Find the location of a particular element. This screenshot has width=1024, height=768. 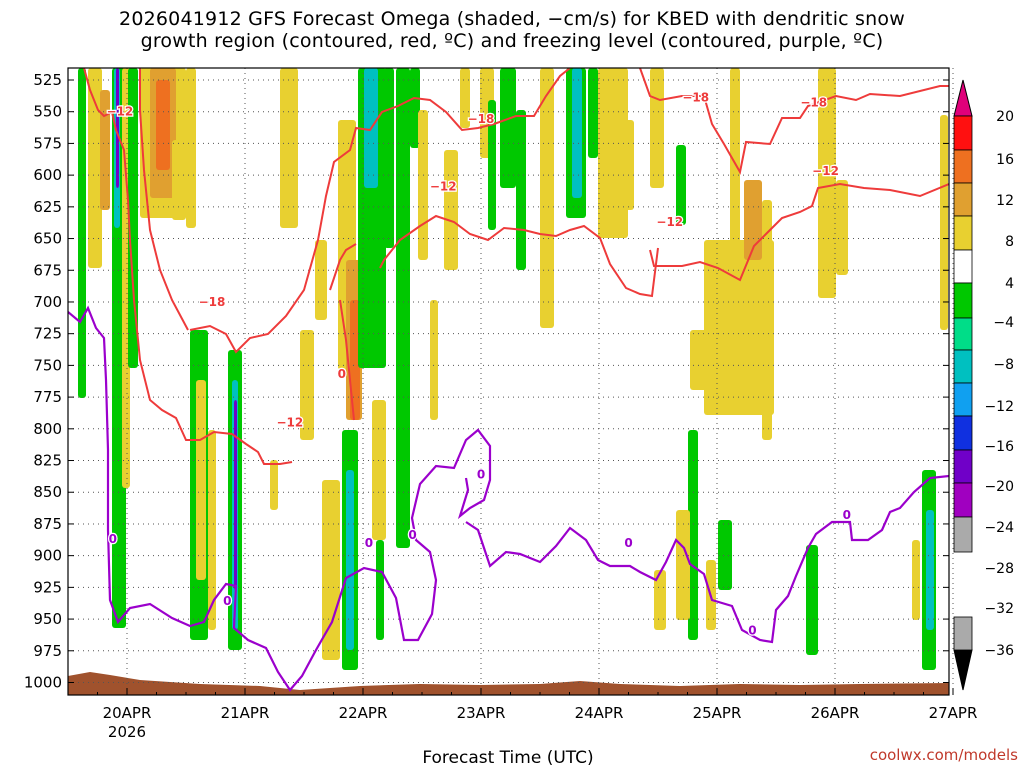

x-tick-label: 20APR is located at coordinates (127, 713).